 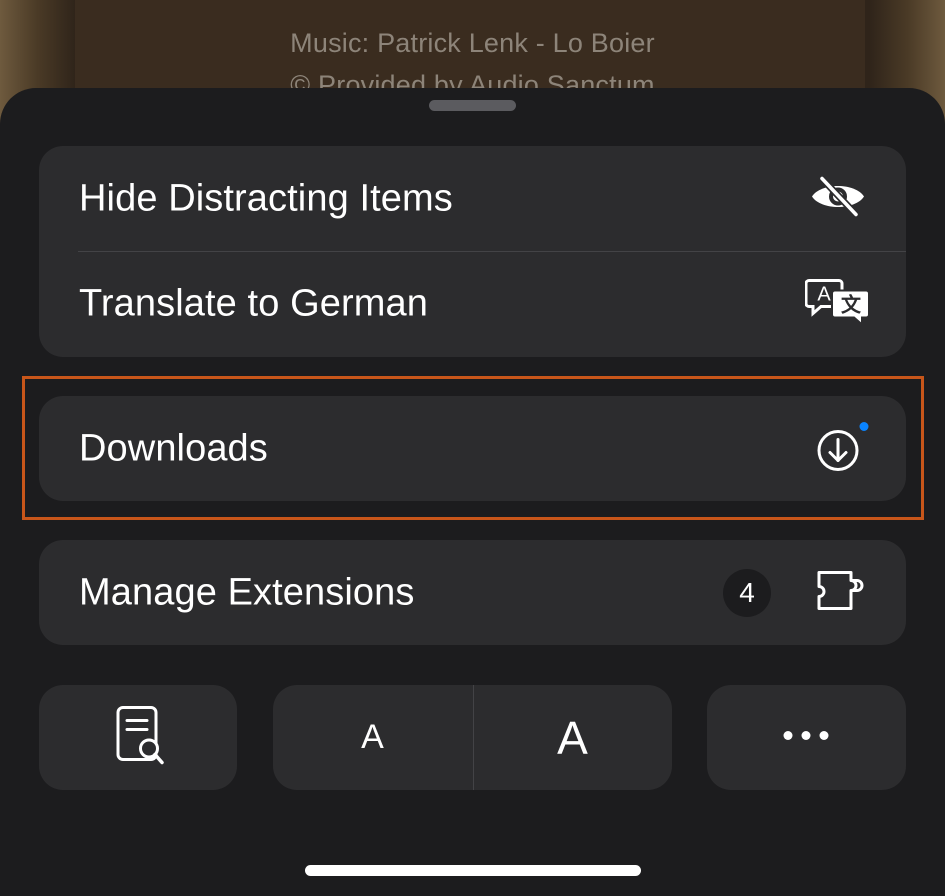 What do you see at coordinates (472, 303) in the screenshot?
I see `translate-button: Translate to German A 文` at bounding box center [472, 303].